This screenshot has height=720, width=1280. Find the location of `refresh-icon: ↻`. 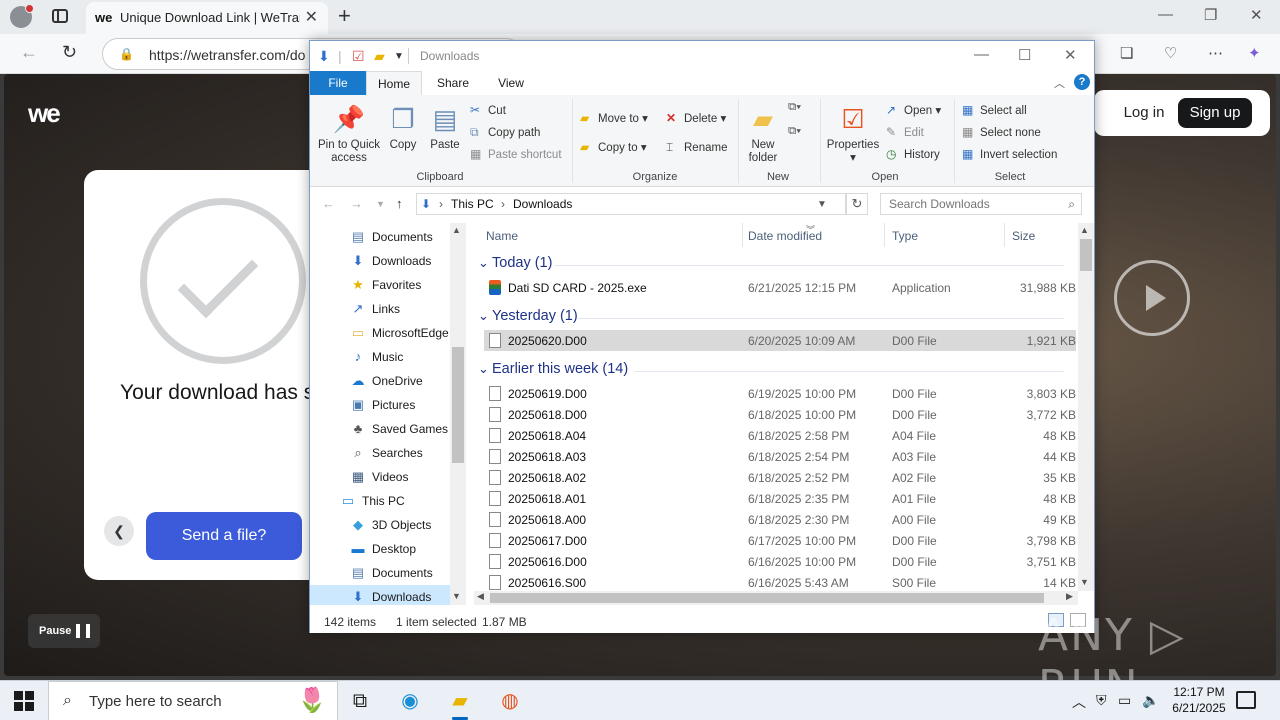

refresh-icon: ↻ is located at coordinates (857, 204).